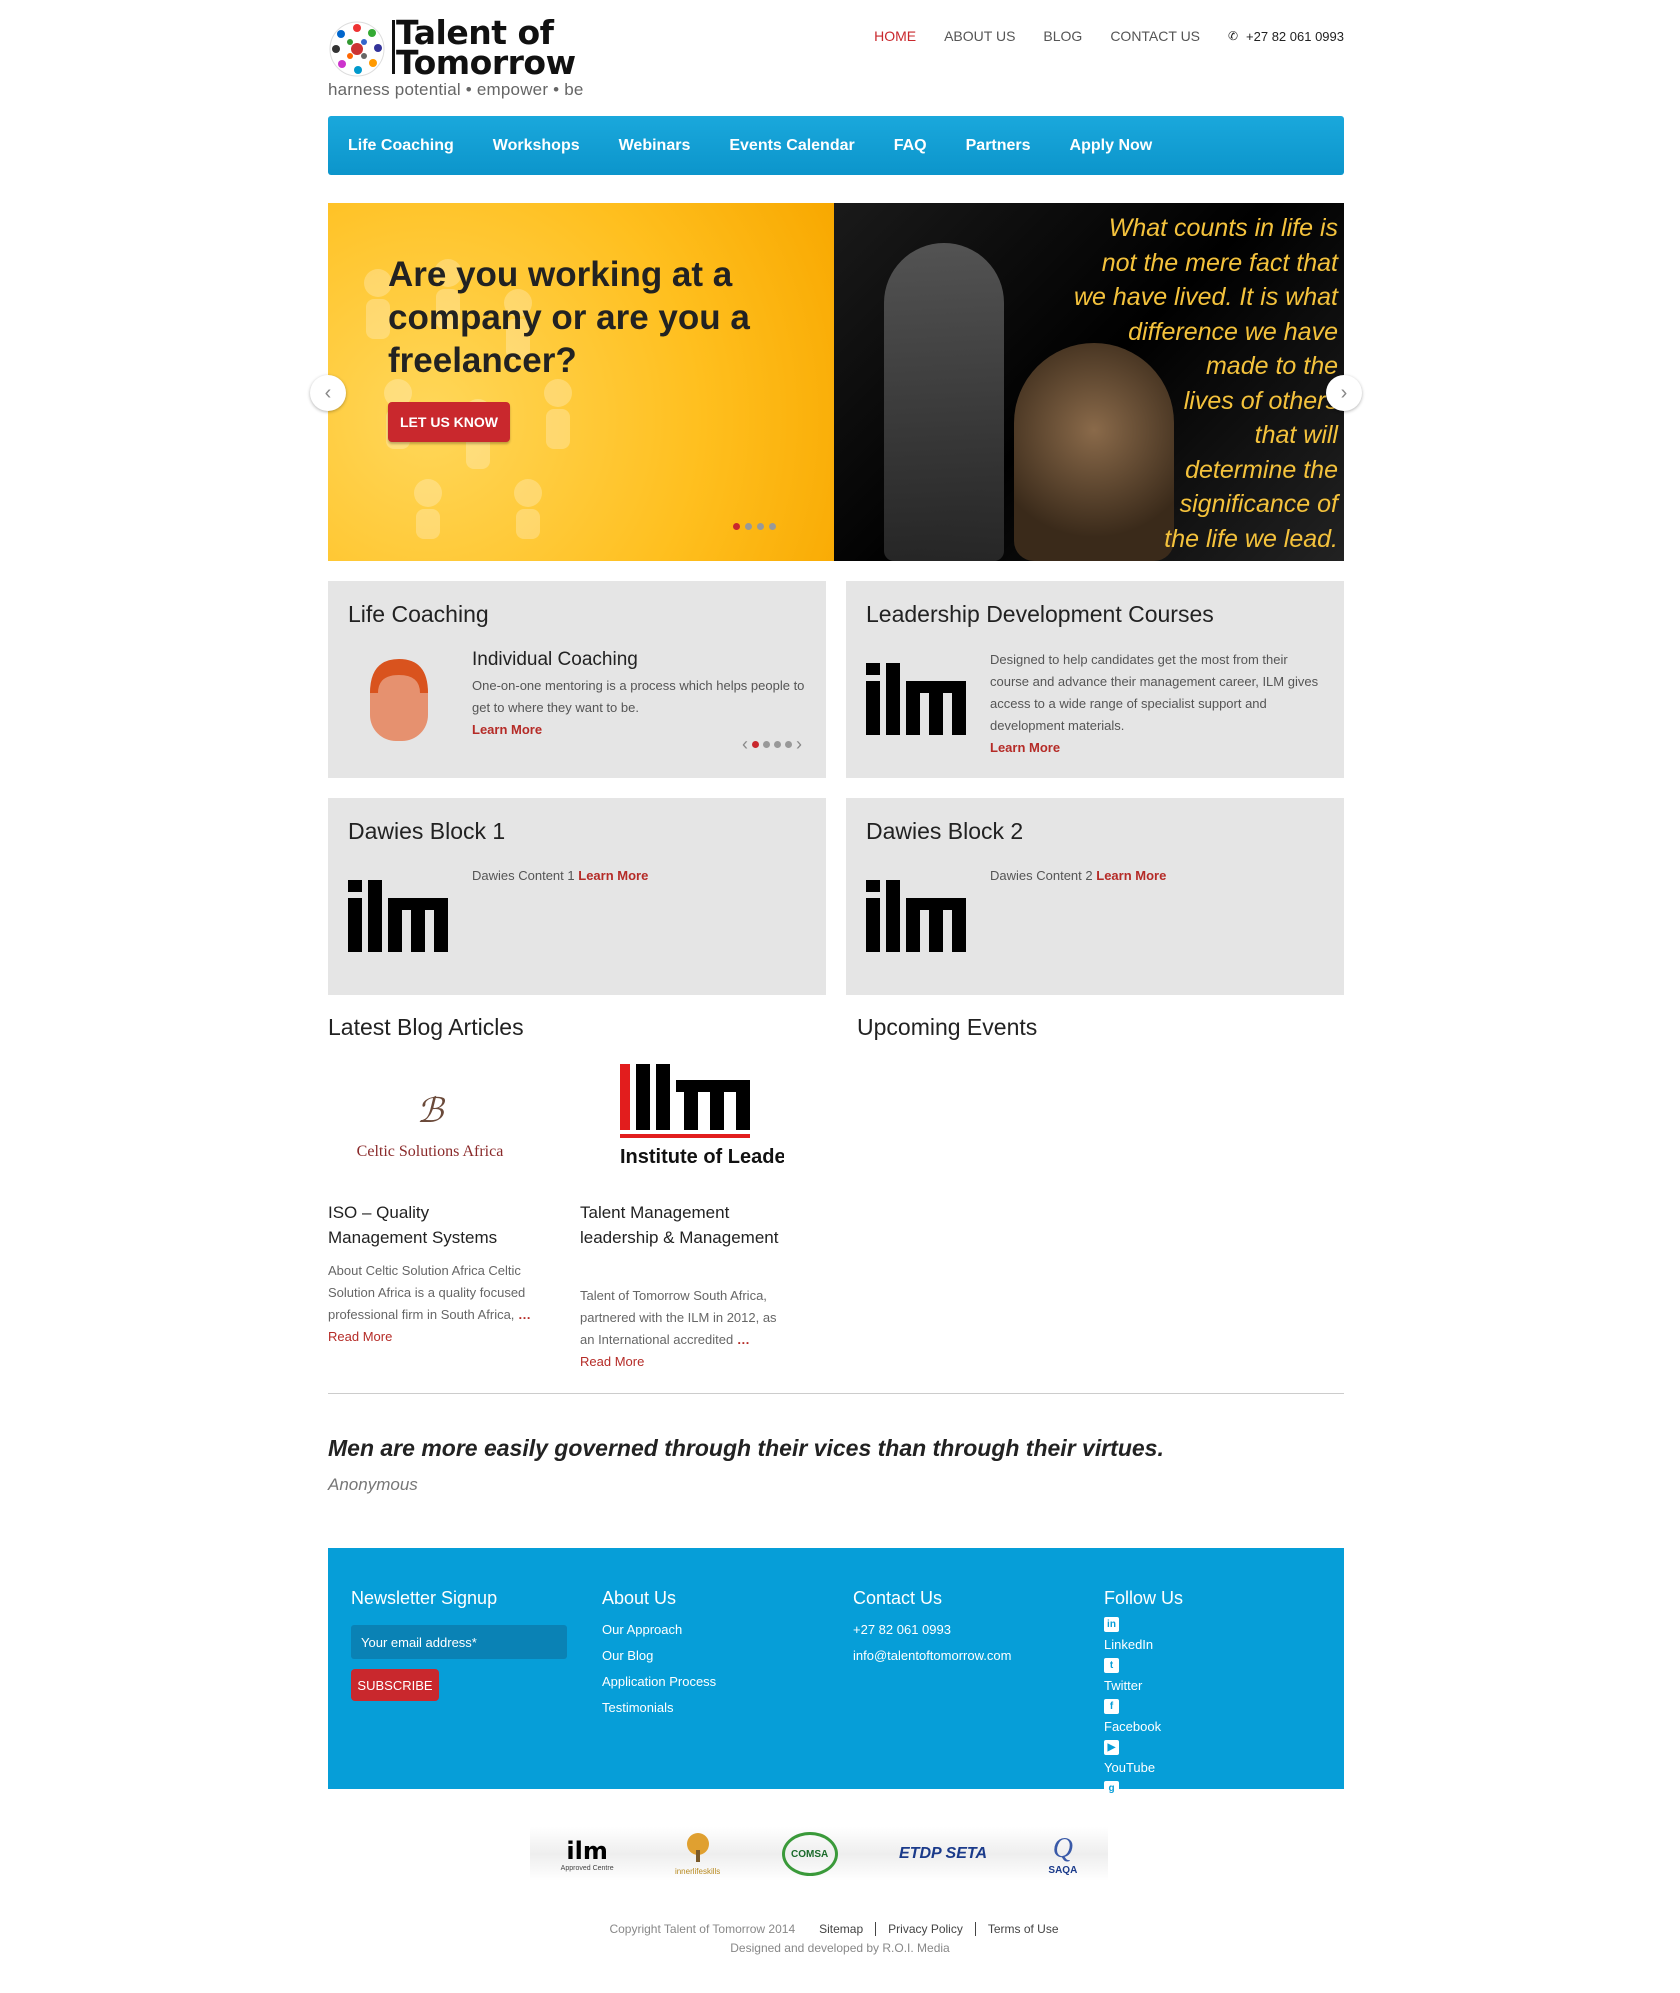 Image resolution: width=1680 pixels, height=1993 pixels. I want to click on footer-newsletter: Newsletter Signup SUBSCRIBE, so click(459, 1644).